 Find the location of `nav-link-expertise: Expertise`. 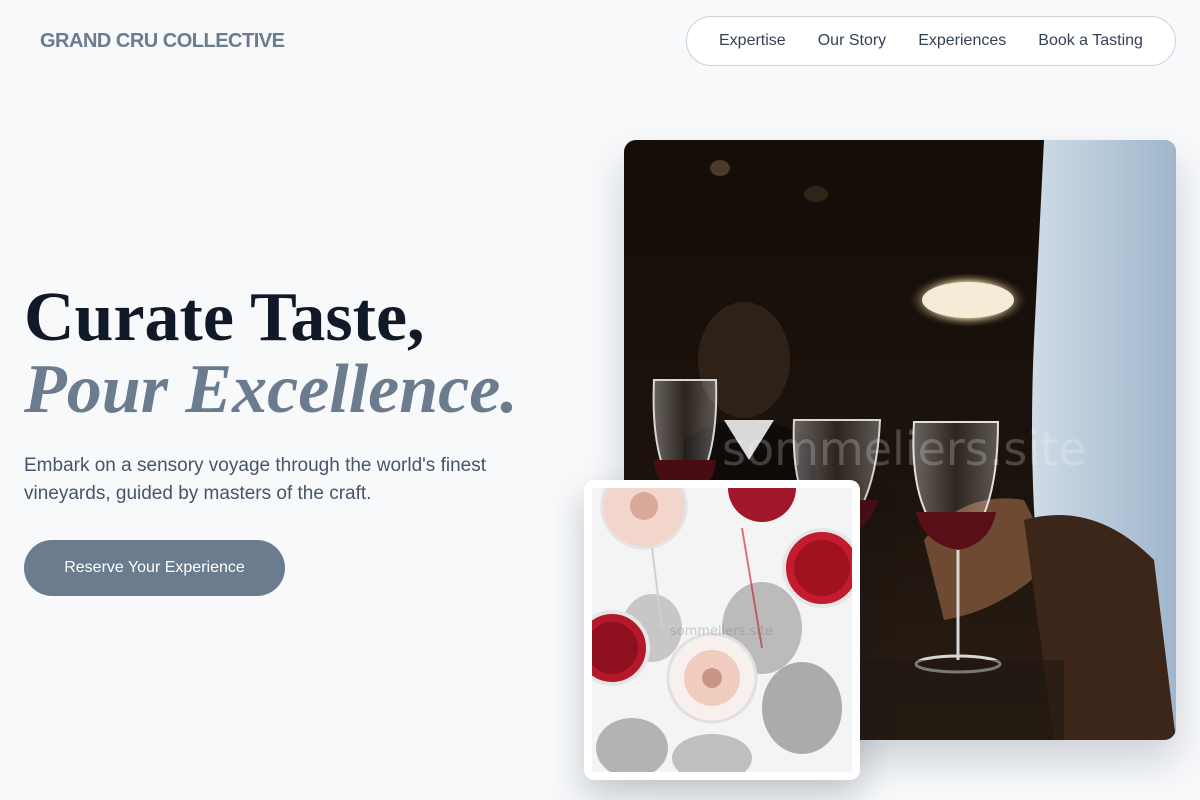

nav-link-expertise: Expertise is located at coordinates (752, 41).